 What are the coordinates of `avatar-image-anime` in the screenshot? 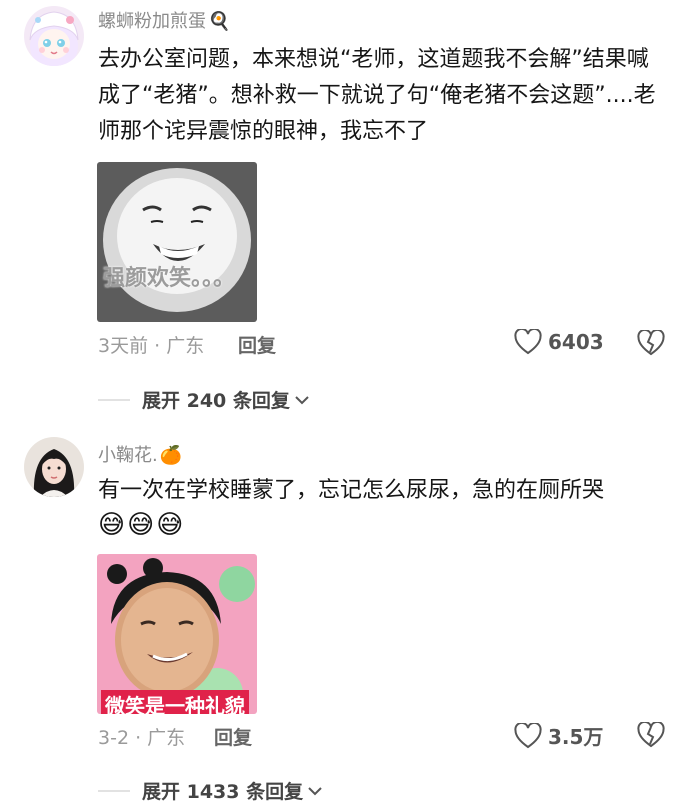 It's located at (54, 36).